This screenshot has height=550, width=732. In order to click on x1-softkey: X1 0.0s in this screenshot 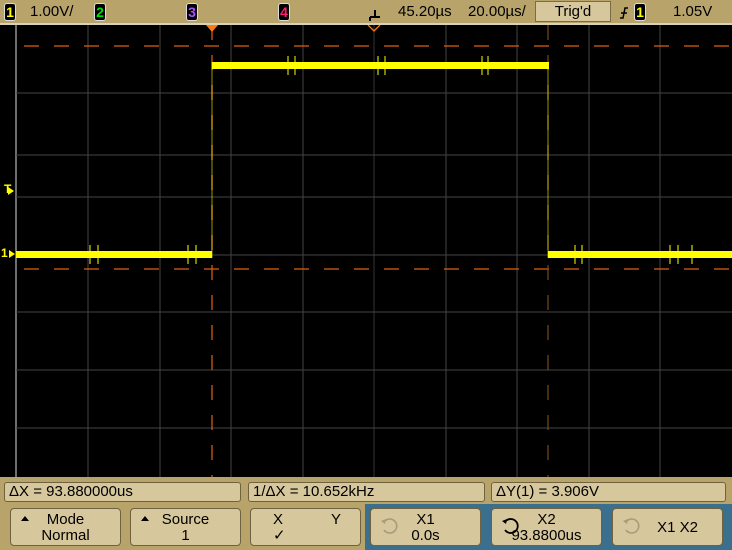, I will do `click(425, 527)`.